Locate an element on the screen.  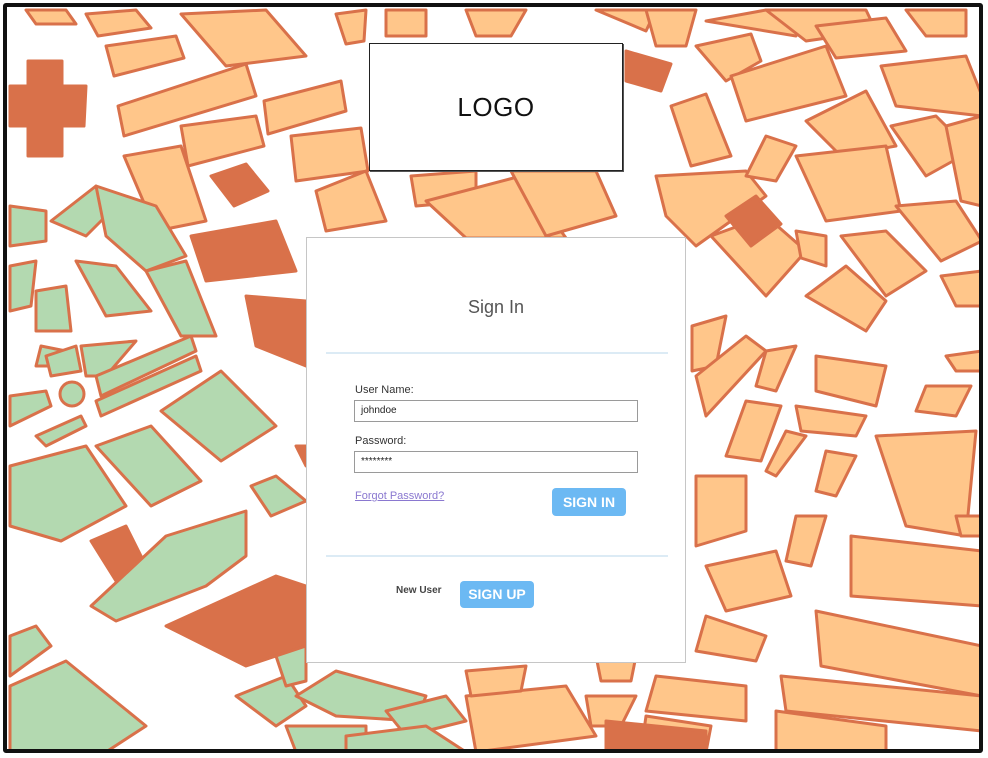
username-label: User Name: is located at coordinates (384, 390).